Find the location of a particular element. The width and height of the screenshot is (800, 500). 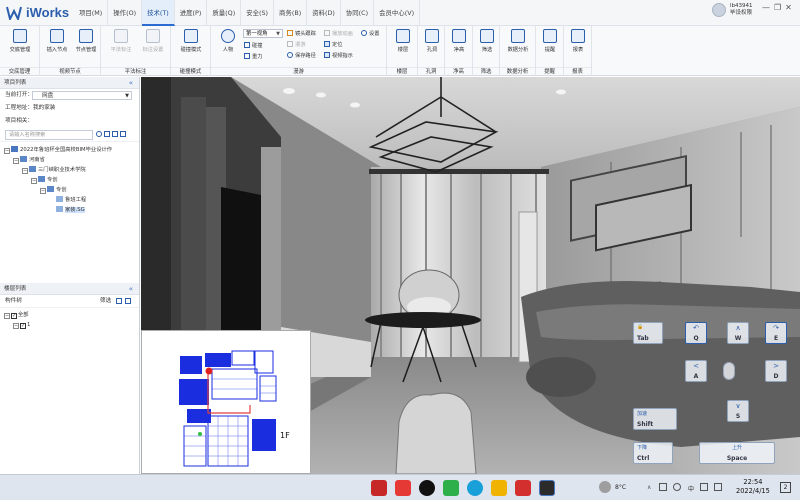

settings-icon is located at coordinates (107, 134).